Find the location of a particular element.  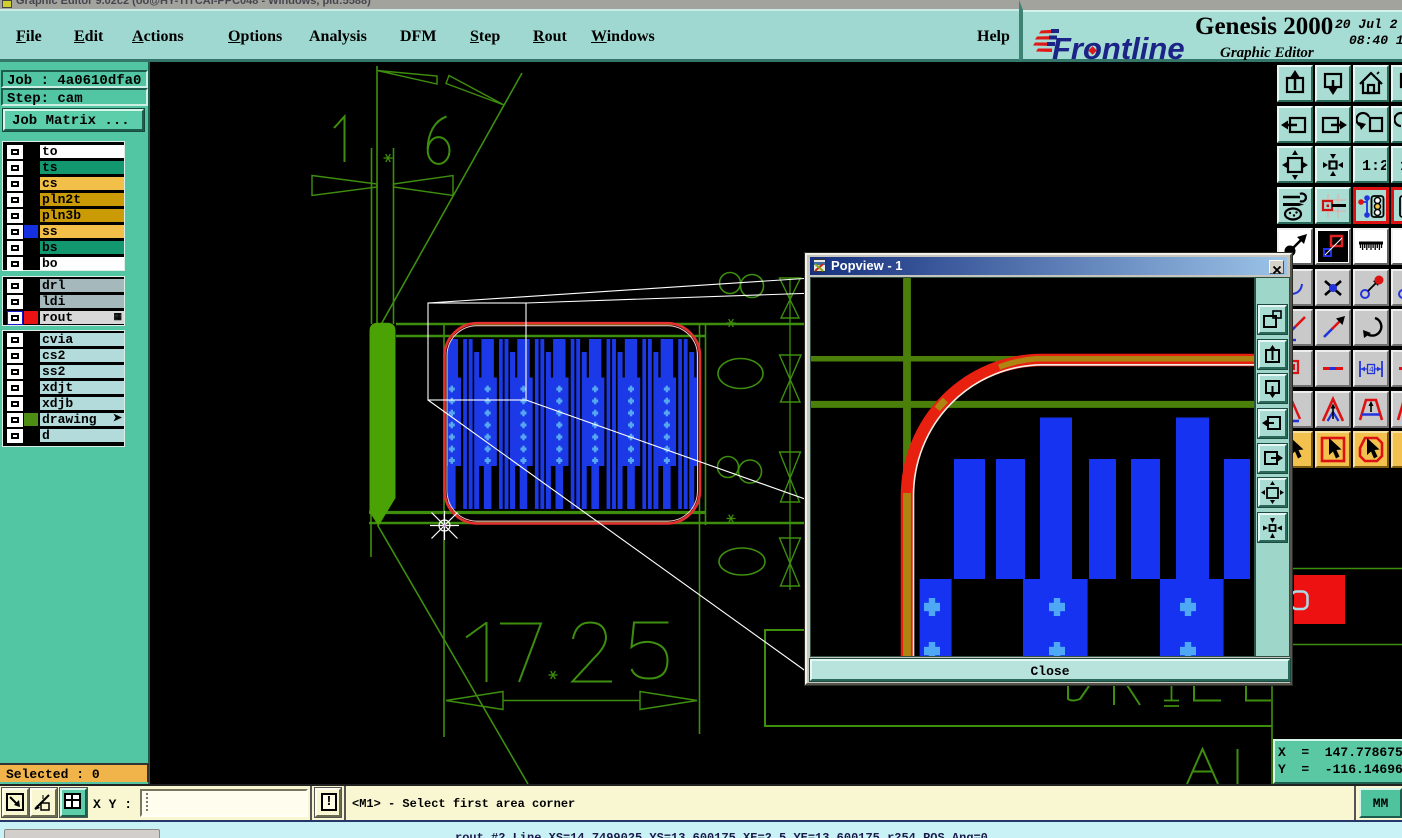

svg-text: Frontline is located at coordinates (1118, 48).